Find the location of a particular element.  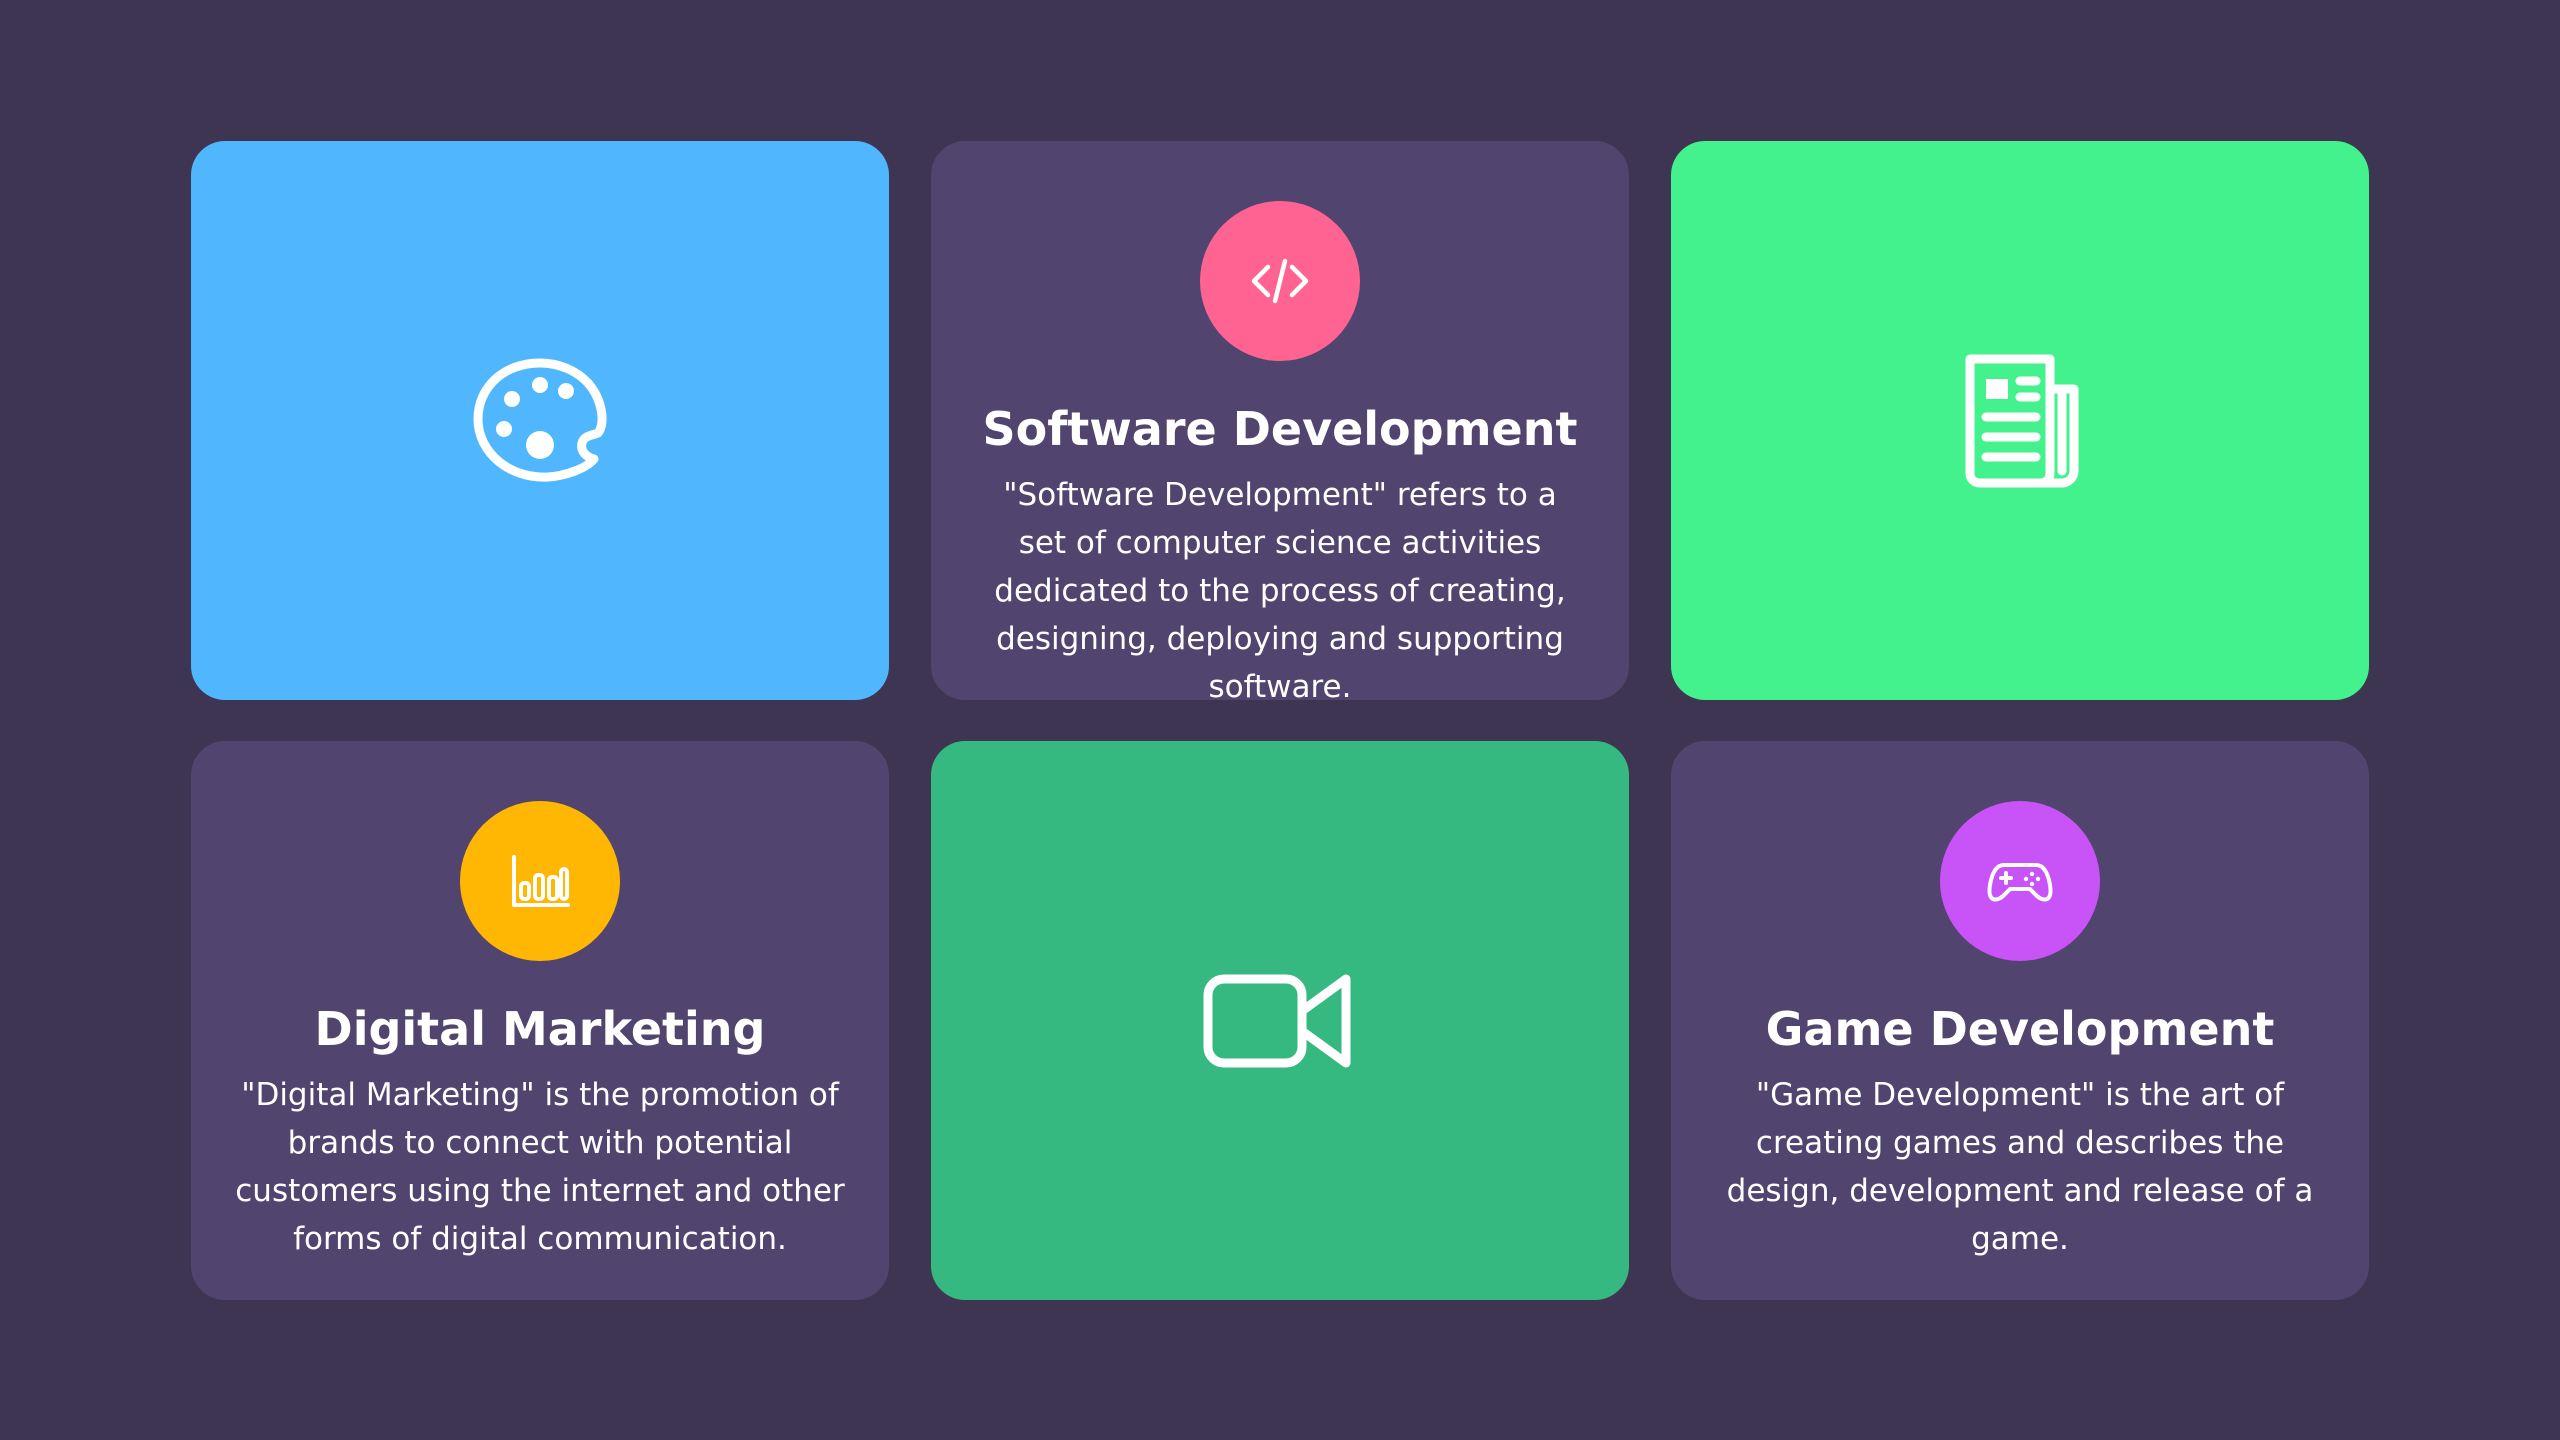

marketing-icon-circle is located at coordinates (540, 881).